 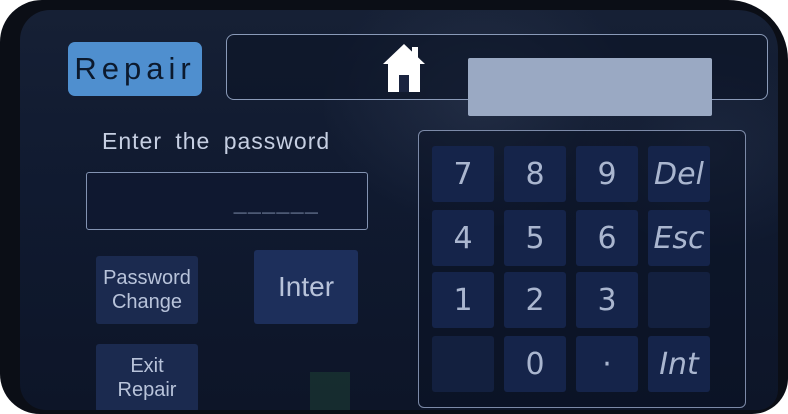 What do you see at coordinates (535, 300) in the screenshot?
I see `digit-key-2: 2` at bounding box center [535, 300].